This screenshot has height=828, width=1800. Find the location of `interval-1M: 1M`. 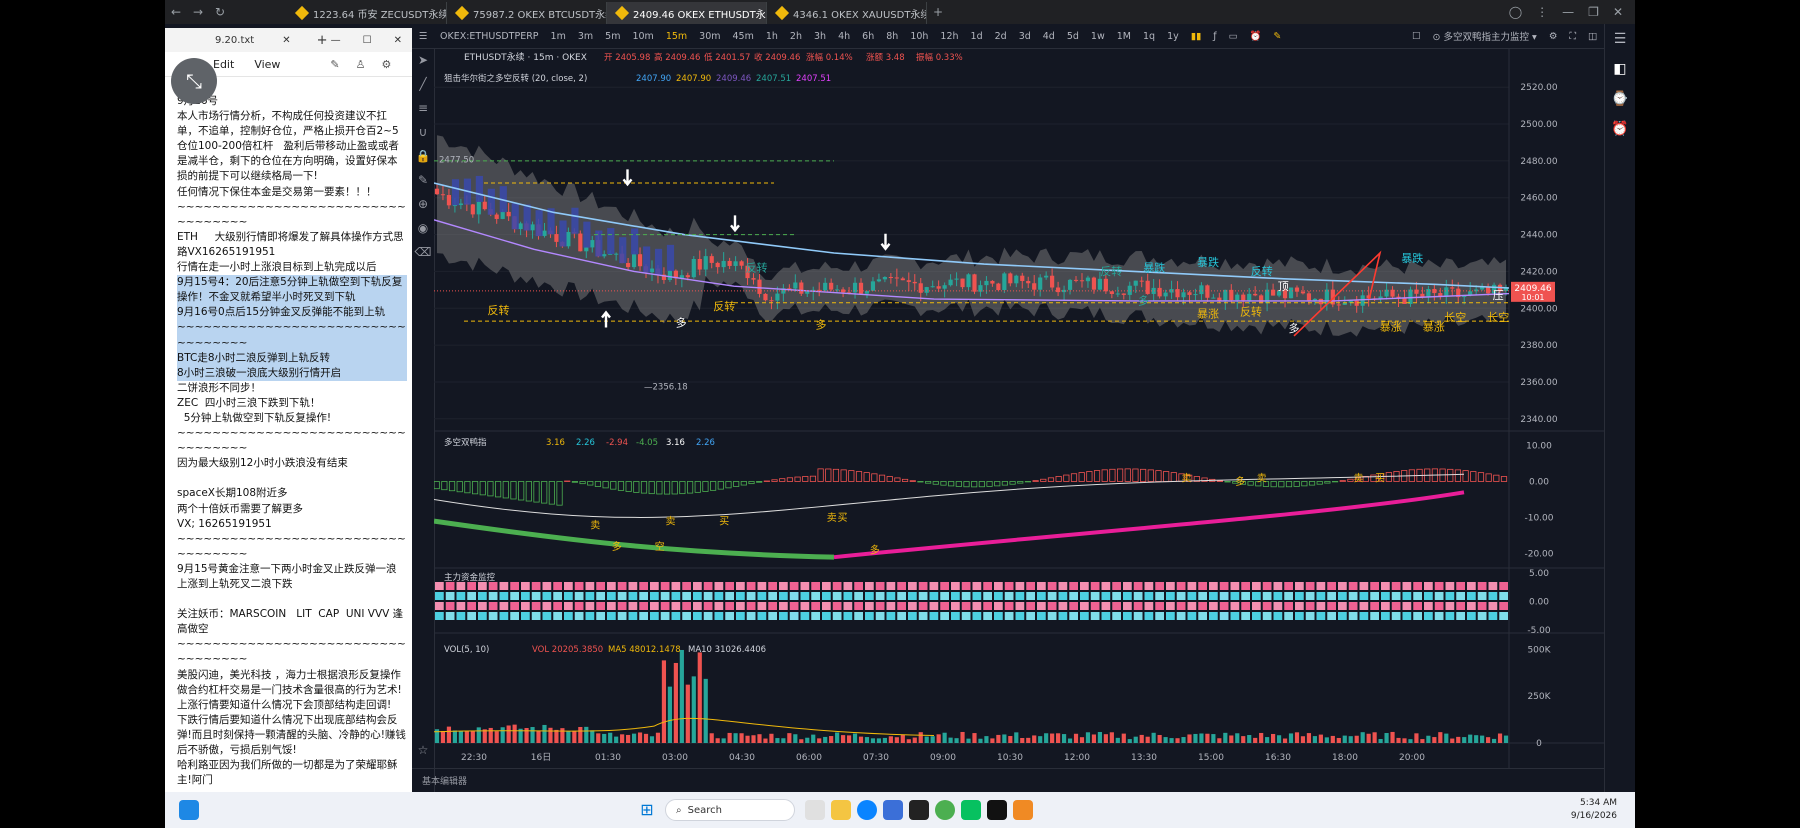

interval-1M: 1M is located at coordinates (1124, 36).